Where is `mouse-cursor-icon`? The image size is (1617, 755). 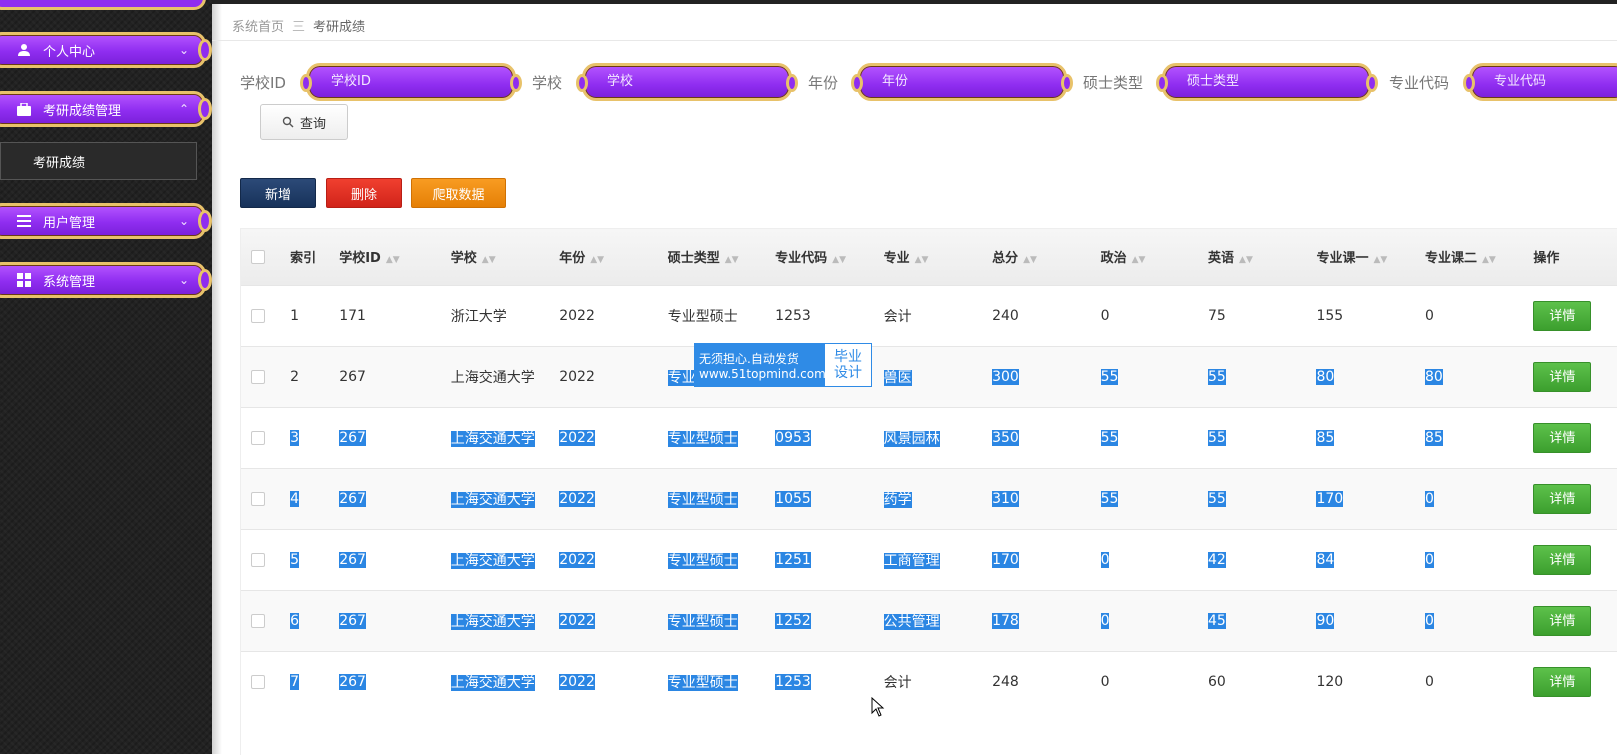 mouse-cursor-icon is located at coordinates (878, 707).